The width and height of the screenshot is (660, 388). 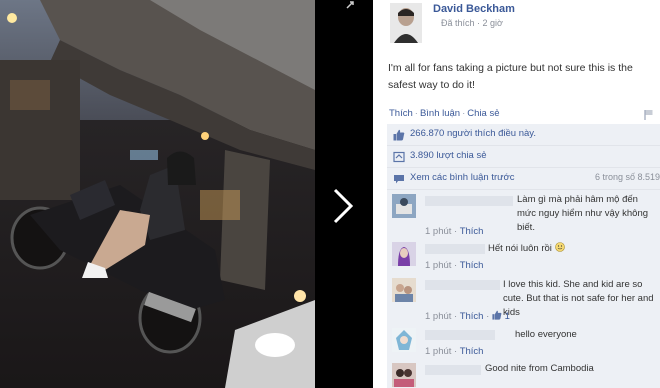 I want to click on expand-icon, so click(x=352, y=5).